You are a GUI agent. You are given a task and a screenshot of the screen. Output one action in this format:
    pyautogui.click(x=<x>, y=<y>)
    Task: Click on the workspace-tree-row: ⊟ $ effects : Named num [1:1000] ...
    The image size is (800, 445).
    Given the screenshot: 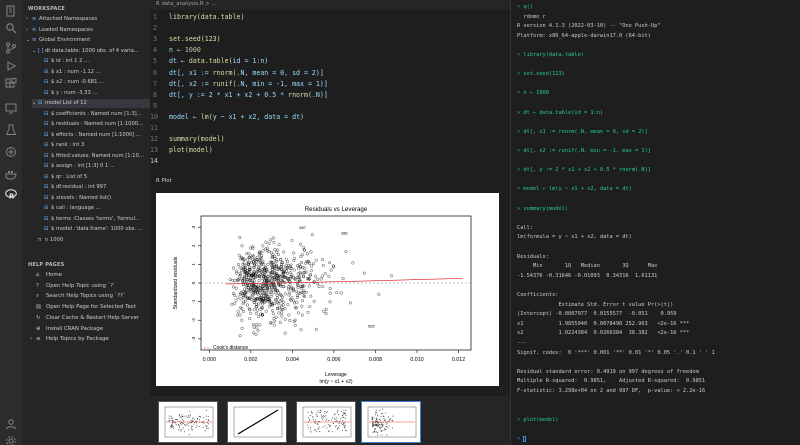 What is the action you would take?
    pyautogui.click(x=94, y=135)
    